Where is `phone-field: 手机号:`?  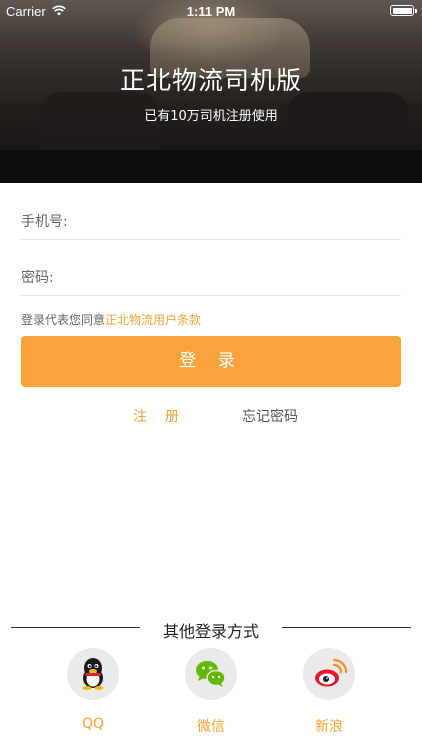
phone-field: 手机号: is located at coordinates (210, 220).